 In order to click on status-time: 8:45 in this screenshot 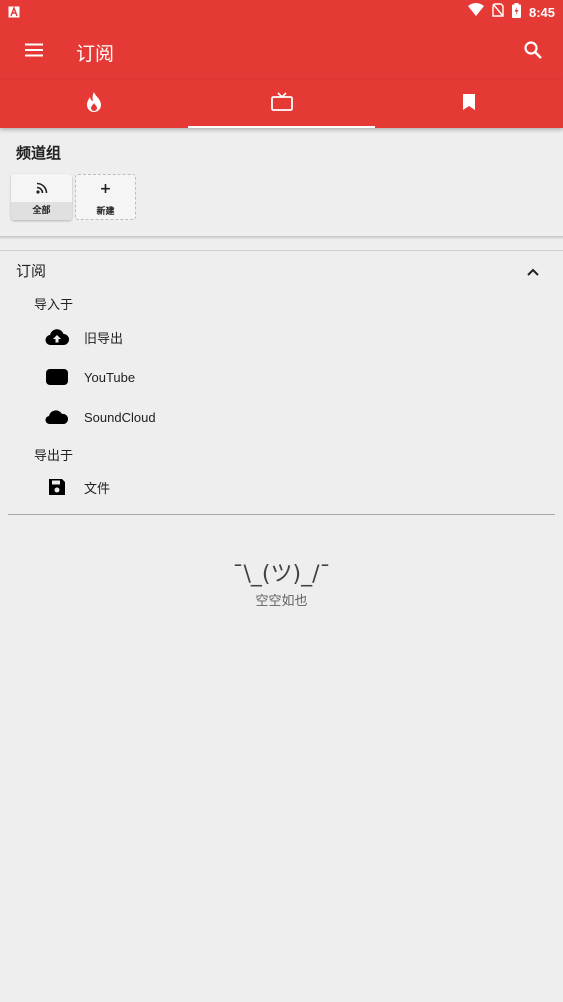, I will do `click(541, 12)`.